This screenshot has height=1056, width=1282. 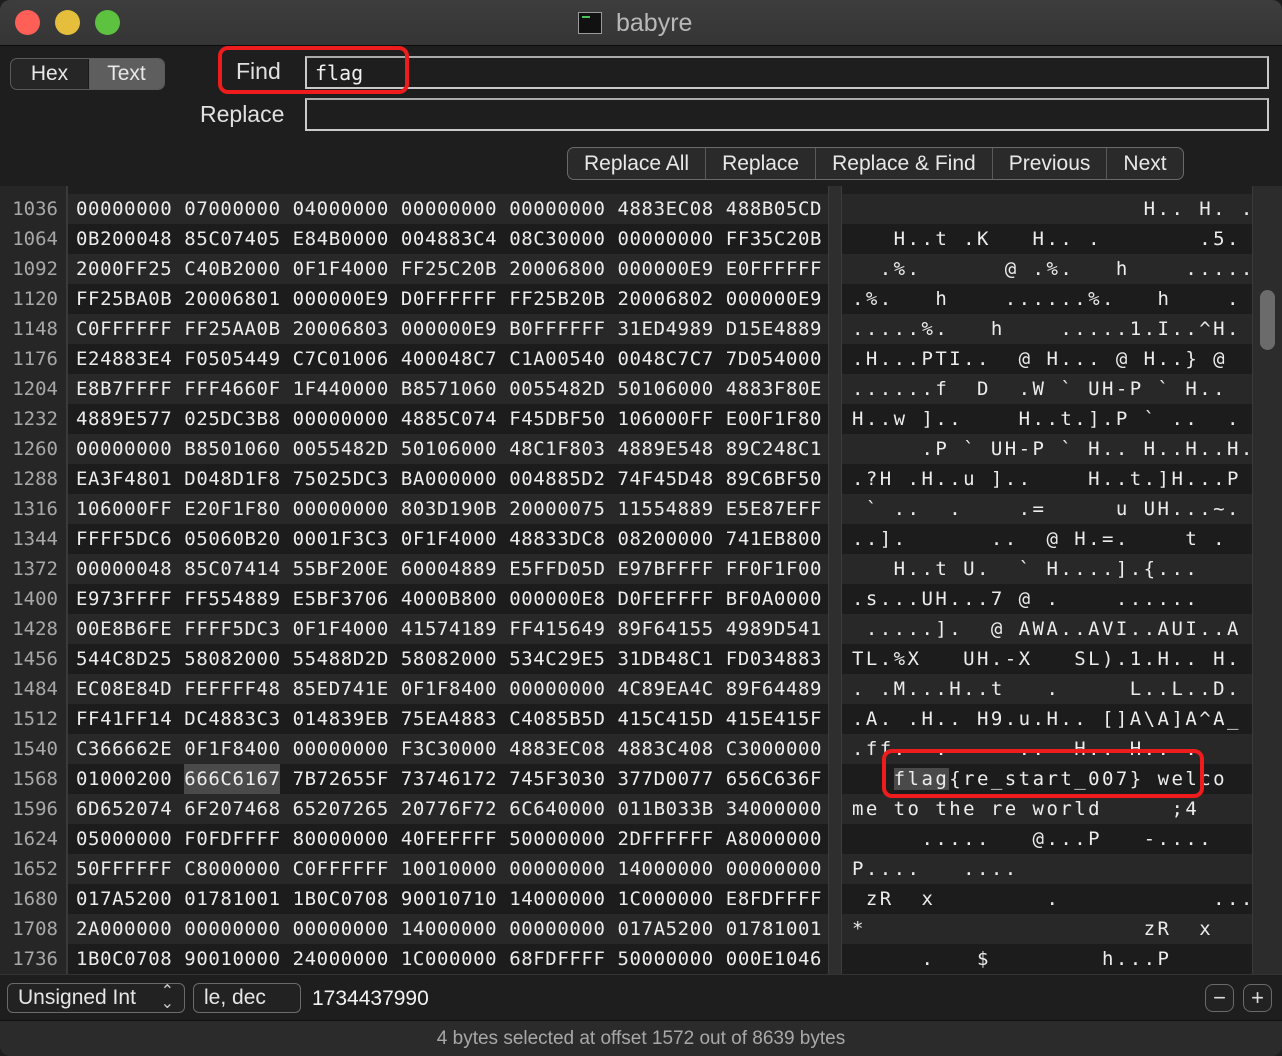 I want to click on hex-byte-group: C1A00540, so click(x=557, y=359).